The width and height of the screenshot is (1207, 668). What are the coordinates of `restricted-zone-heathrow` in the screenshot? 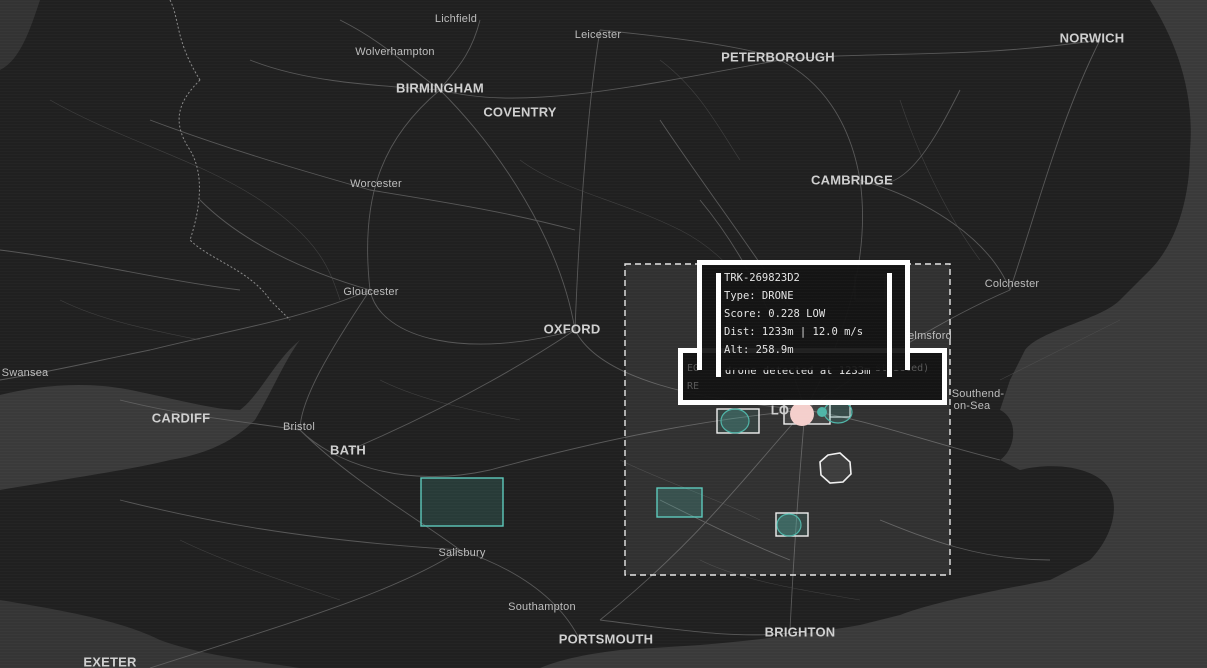 It's located at (679, 502).